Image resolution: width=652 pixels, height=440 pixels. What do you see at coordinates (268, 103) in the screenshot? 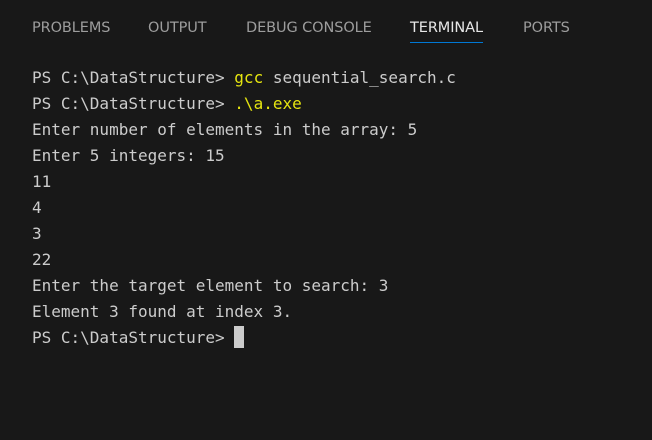
I see `command-name: .\a.exe` at bounding box center [268, 103].